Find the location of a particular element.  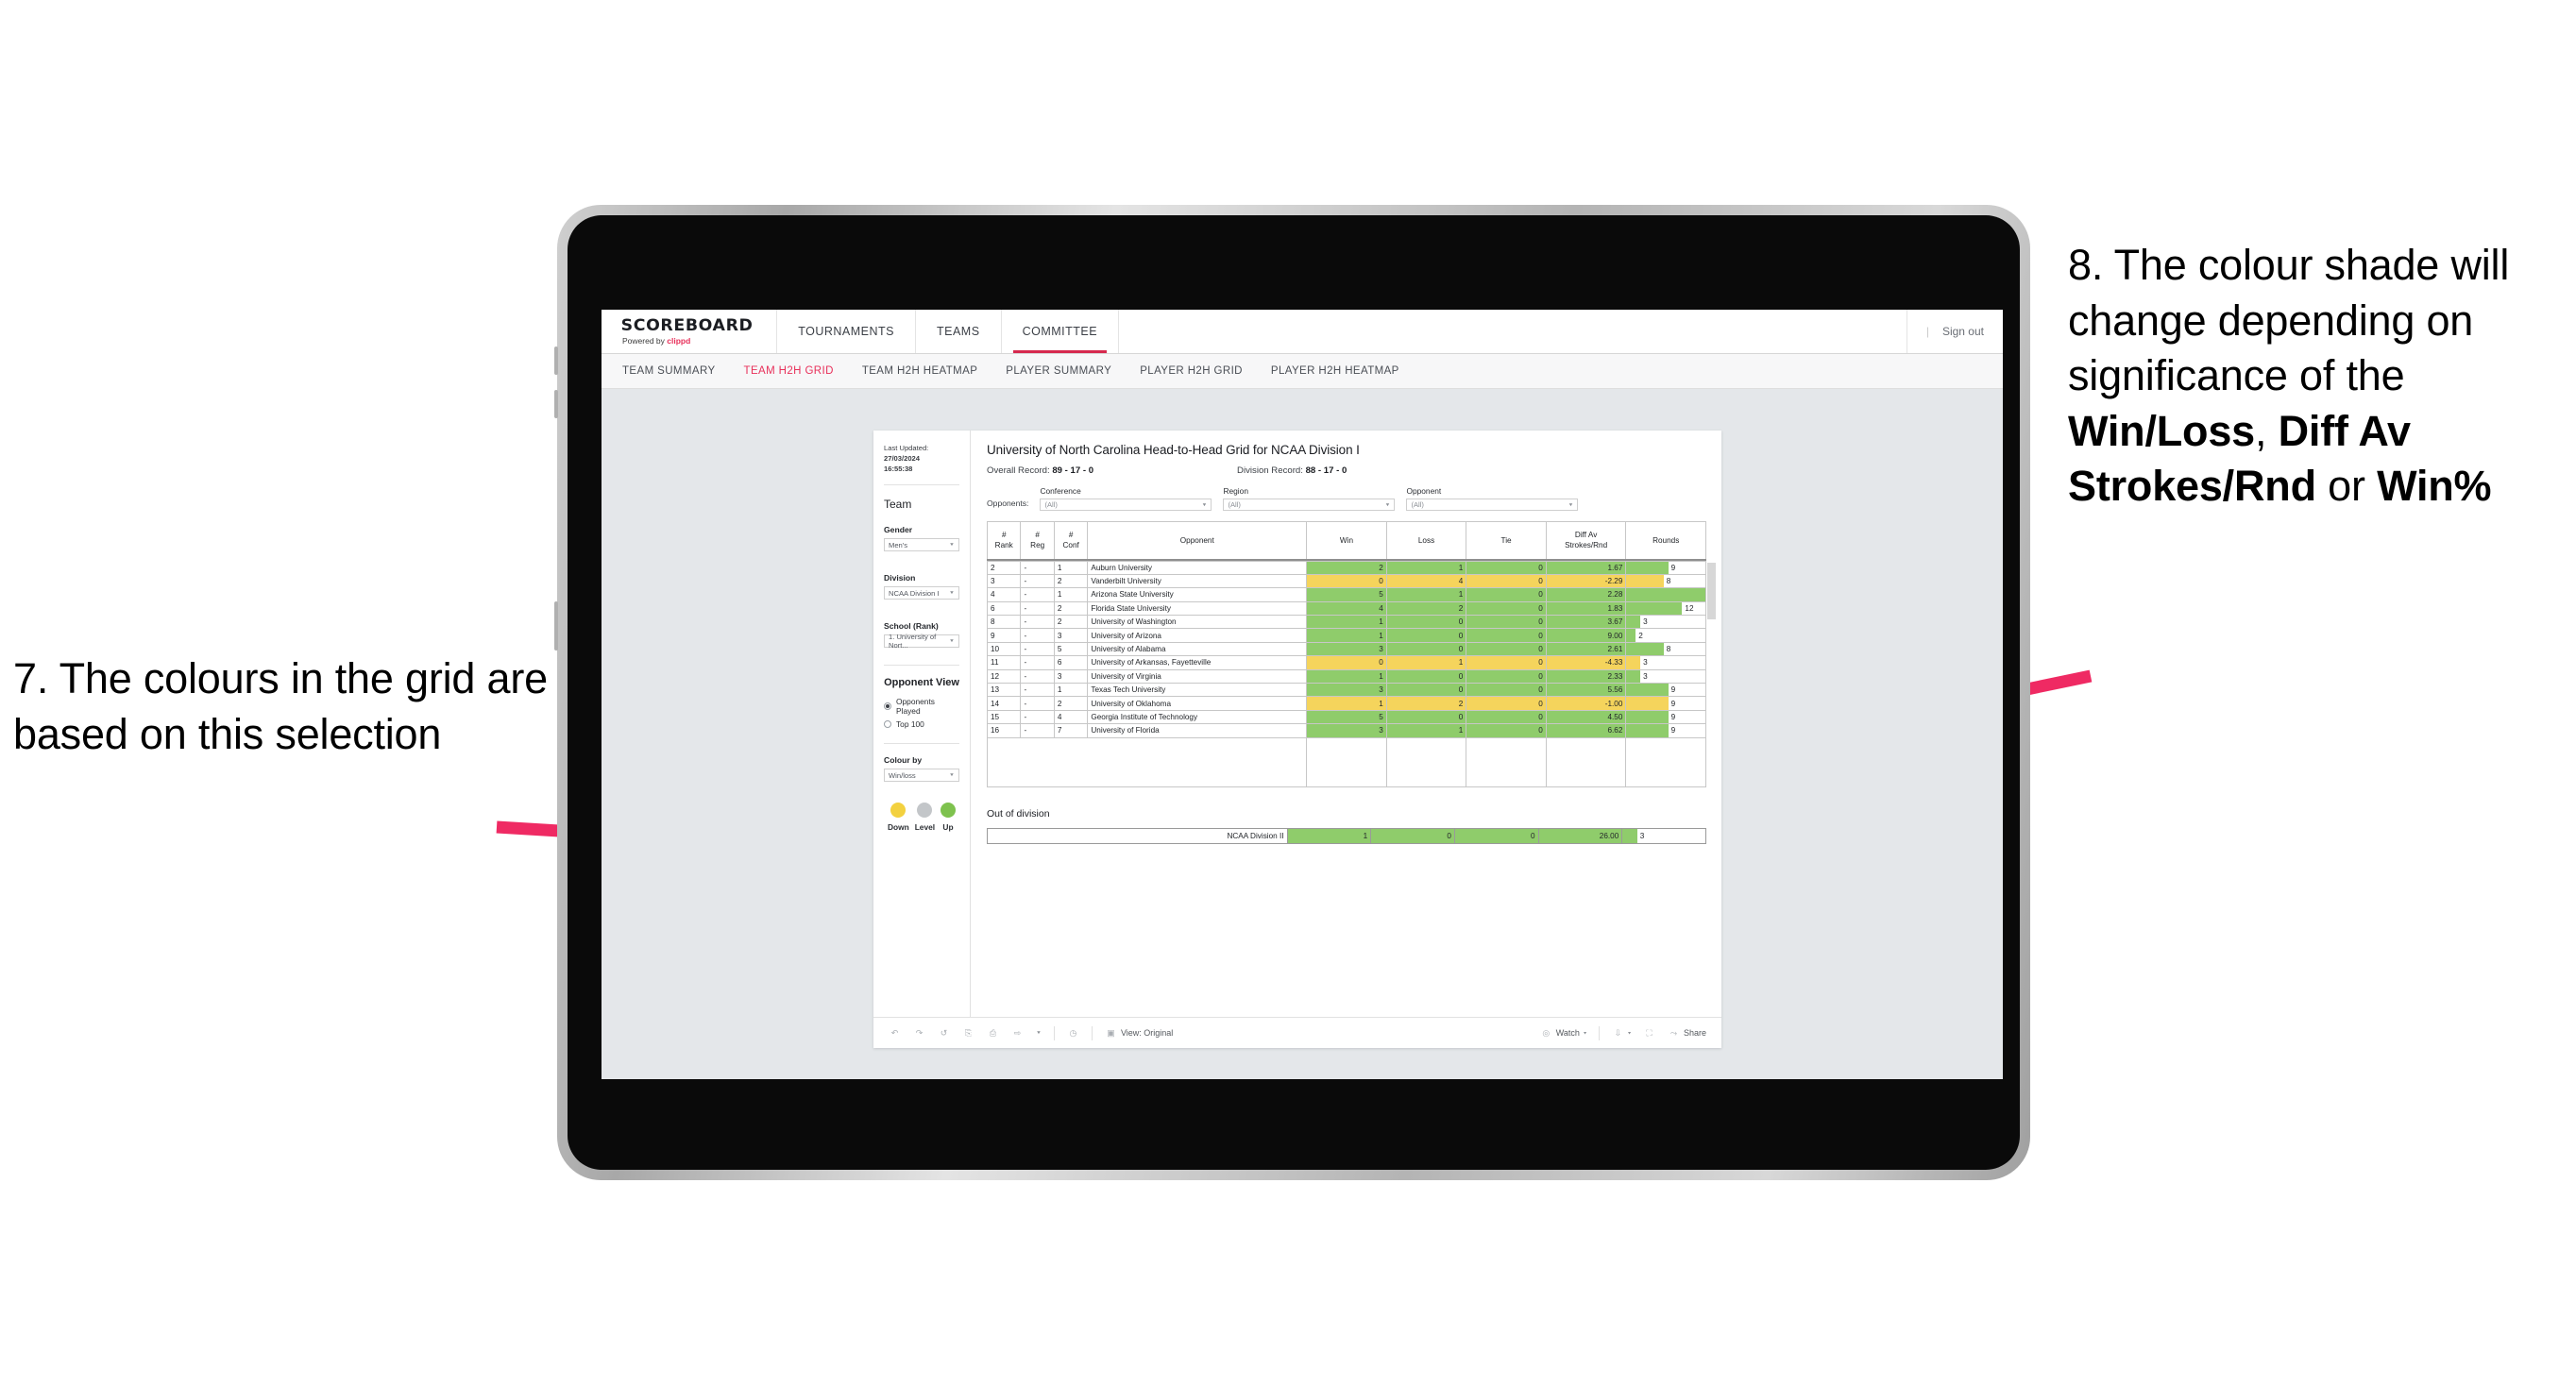

download-icon: ⇩ is located at coordinates (1618, 1032).